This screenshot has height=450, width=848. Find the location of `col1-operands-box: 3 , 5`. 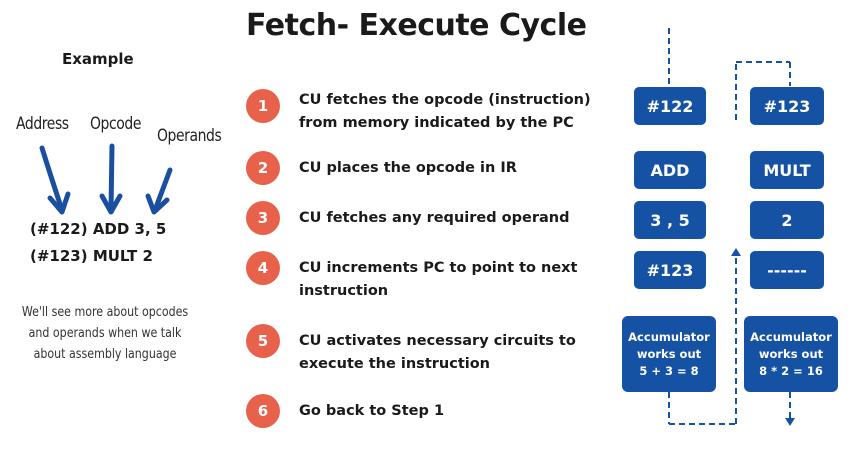

col1-operands-box: 3 , 5 is located at coordinates (670, 220).